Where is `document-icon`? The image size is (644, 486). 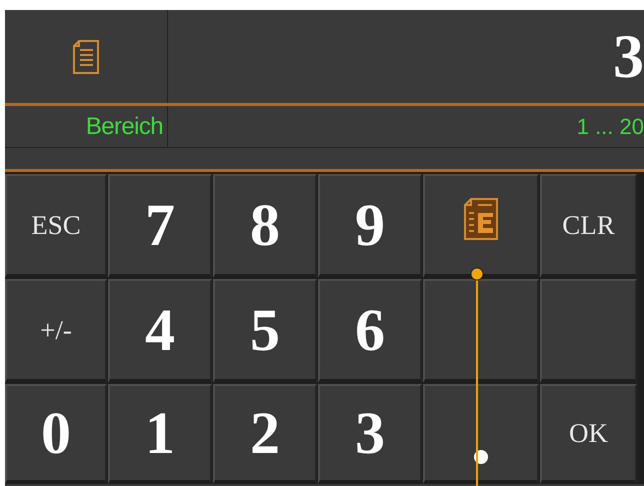
document-icon is located at coordinates (86, 57).